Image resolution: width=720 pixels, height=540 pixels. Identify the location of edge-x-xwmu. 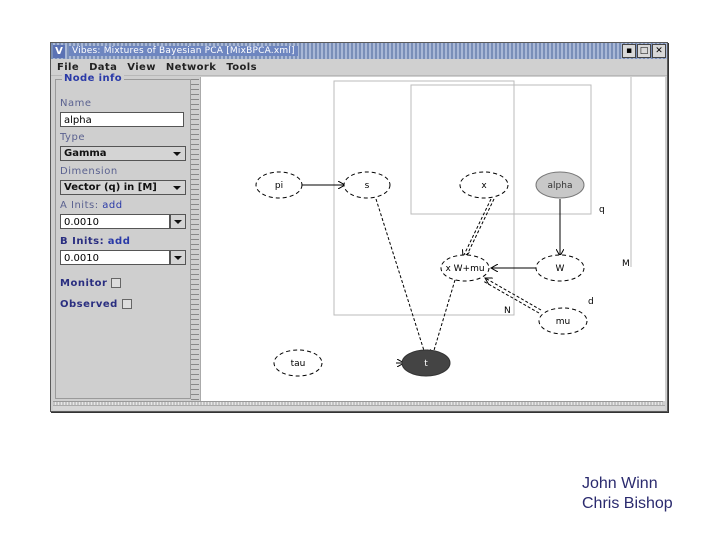
(477, 227).